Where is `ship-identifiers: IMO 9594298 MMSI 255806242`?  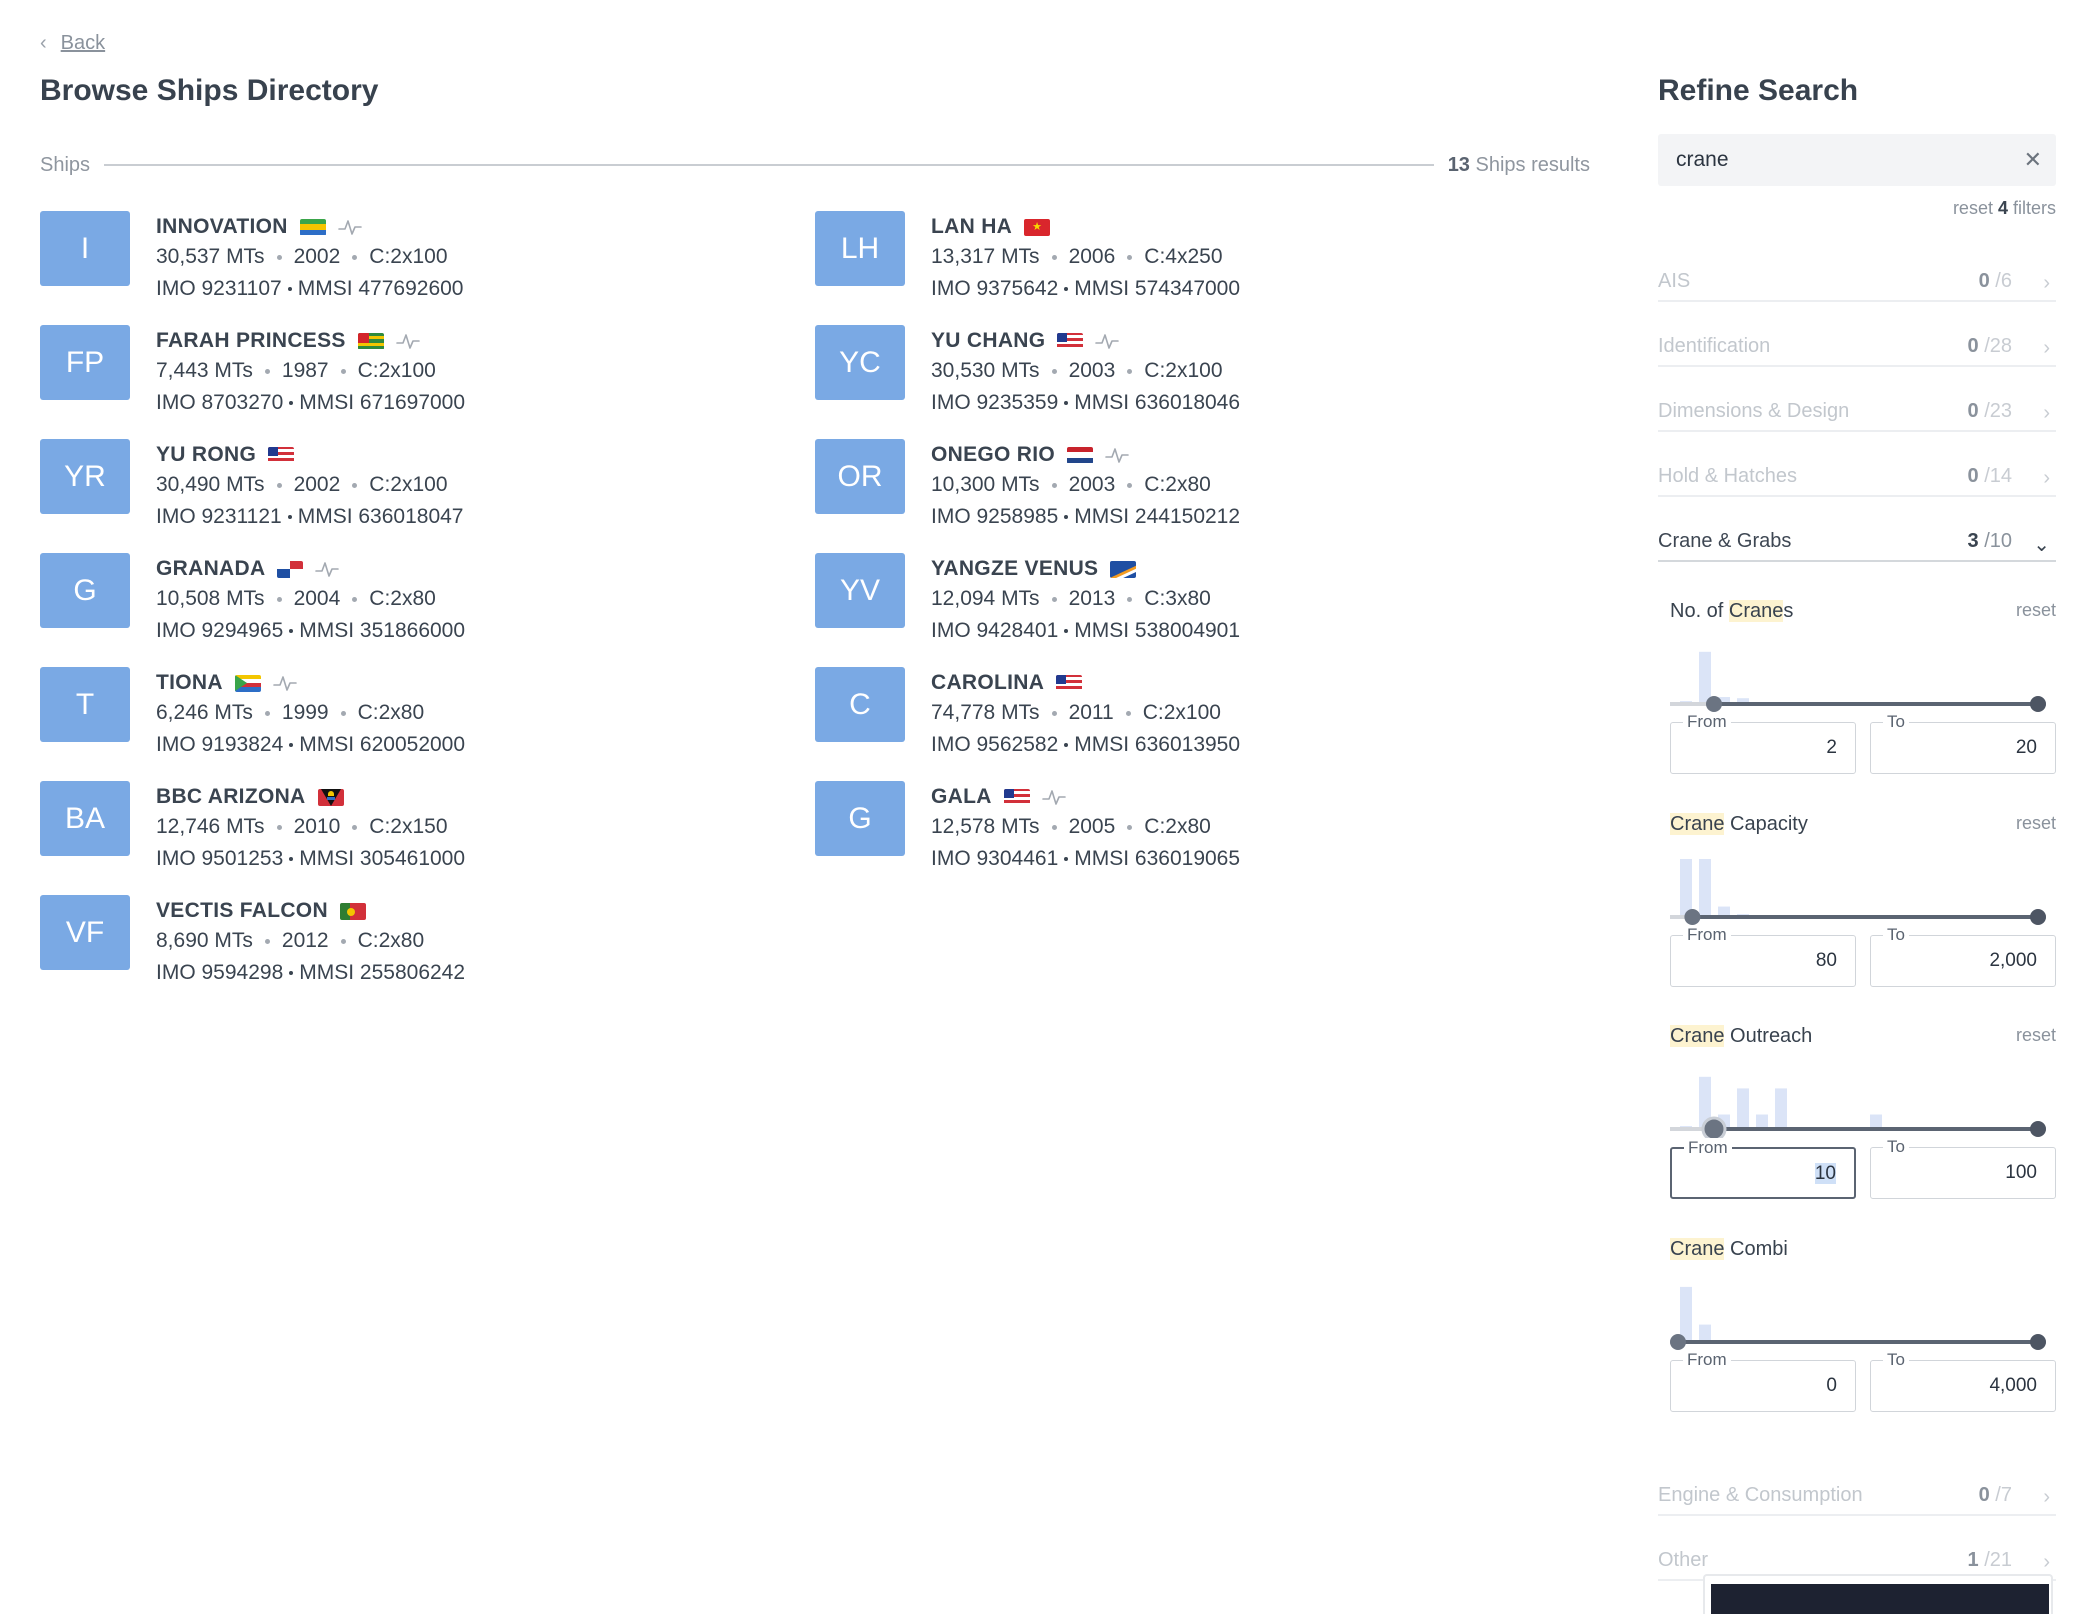
ship-identifiers: IMO 9594298 MMSI 255806242 is located at coordinates (311, 972).